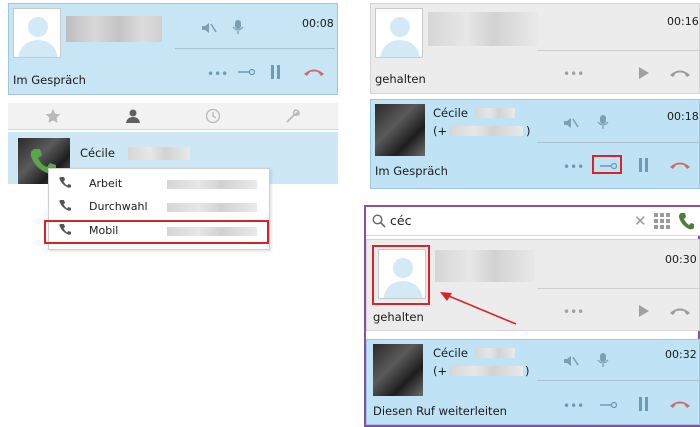  What do you see at coordinates (607, 164) in the screenshot?
I see `highlight-transfer-button` at bounding box center [607, 164].